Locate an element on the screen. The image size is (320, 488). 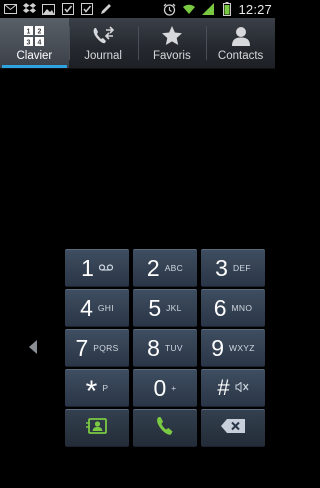
key-letters: TUV is located at coordinates (173, 348).